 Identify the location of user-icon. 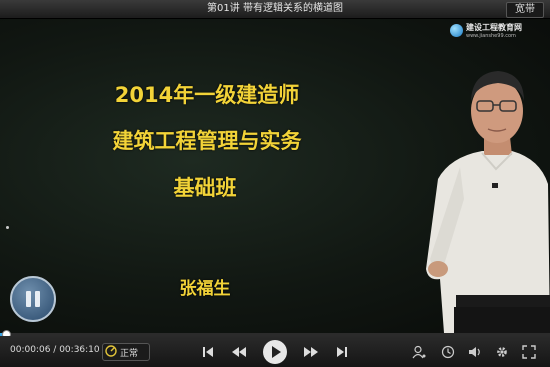
(419, 352).